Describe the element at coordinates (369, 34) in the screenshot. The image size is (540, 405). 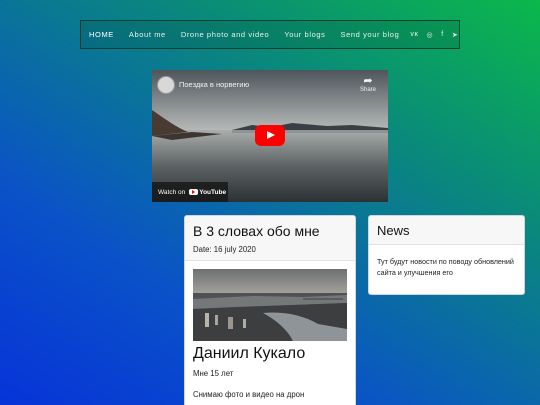
I see `nav-send-your-blog: Send your blog` at that location.